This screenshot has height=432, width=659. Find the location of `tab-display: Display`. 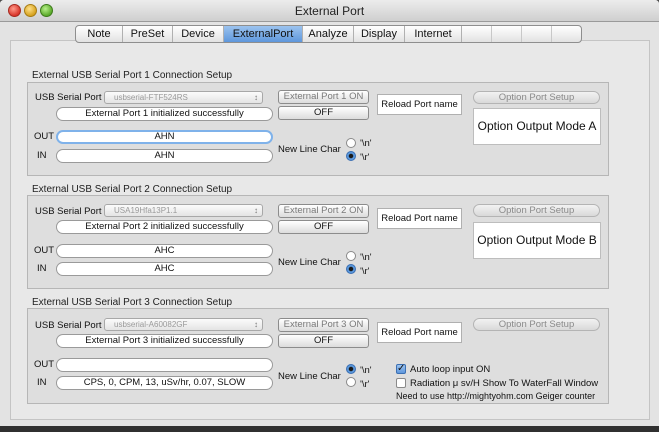

tab-display: Display is located at coordinates (379, 34).